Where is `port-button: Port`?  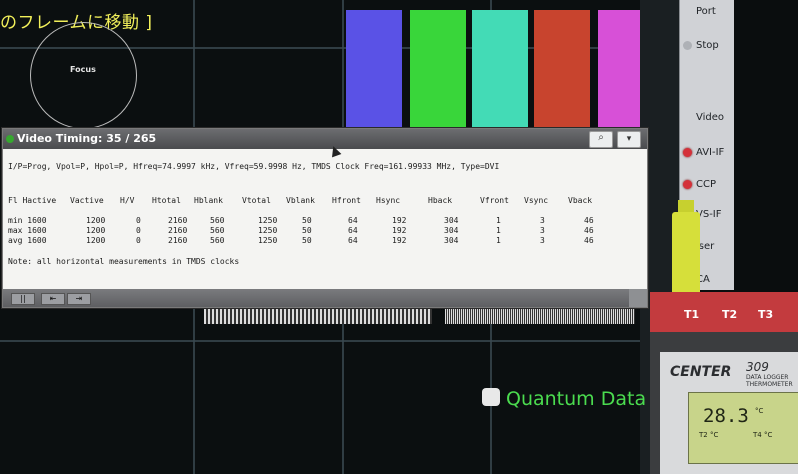
port-button: Port is located at coordinates (707, 11).